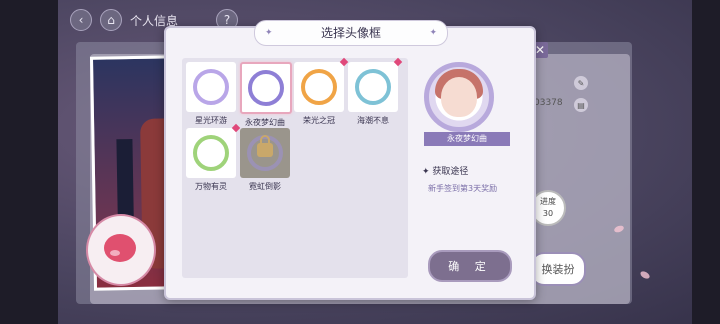  I want to click on avatar-face, so click(459, 97).